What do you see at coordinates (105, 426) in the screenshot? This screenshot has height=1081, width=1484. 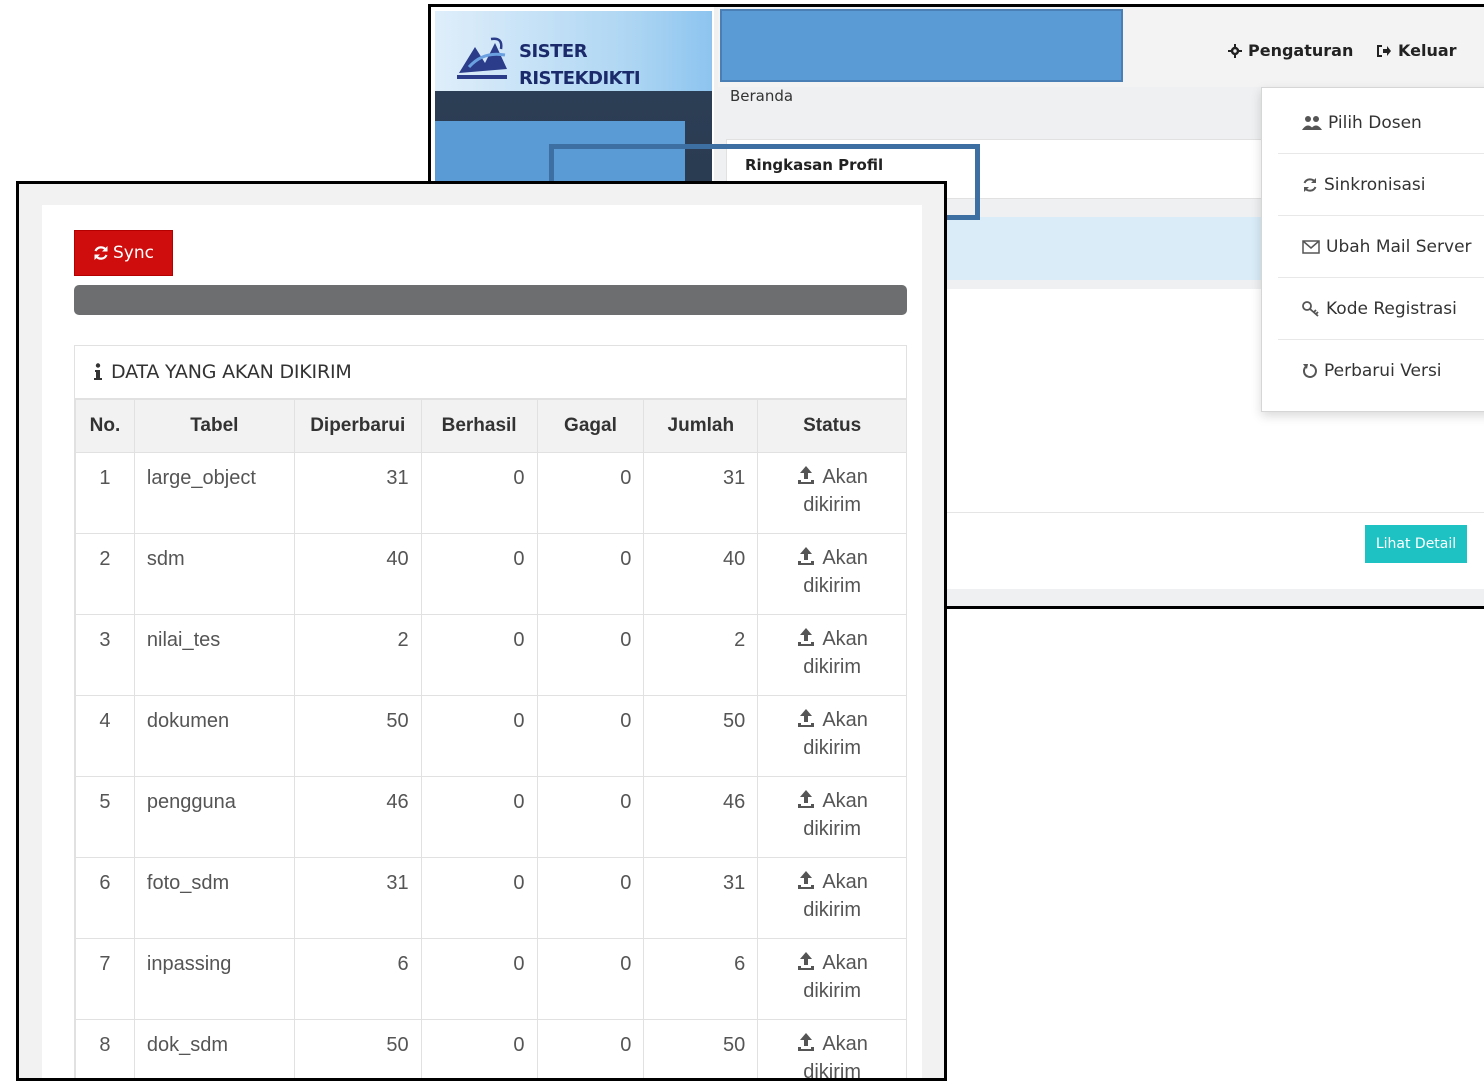 I see `column-header-no: No.` at bounding box center [105, 426].